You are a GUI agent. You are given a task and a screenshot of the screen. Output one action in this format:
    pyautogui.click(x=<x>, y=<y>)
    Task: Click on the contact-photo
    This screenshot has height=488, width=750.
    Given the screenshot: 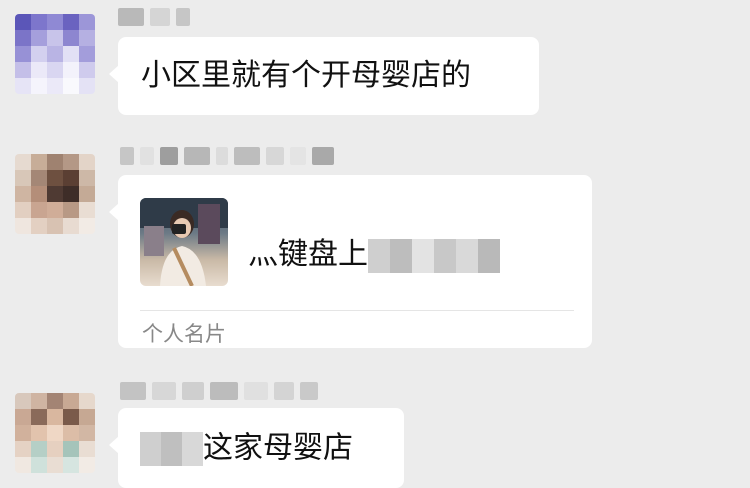 What is the action you would take?
    pyautogui.click(x=184, y=242)
    